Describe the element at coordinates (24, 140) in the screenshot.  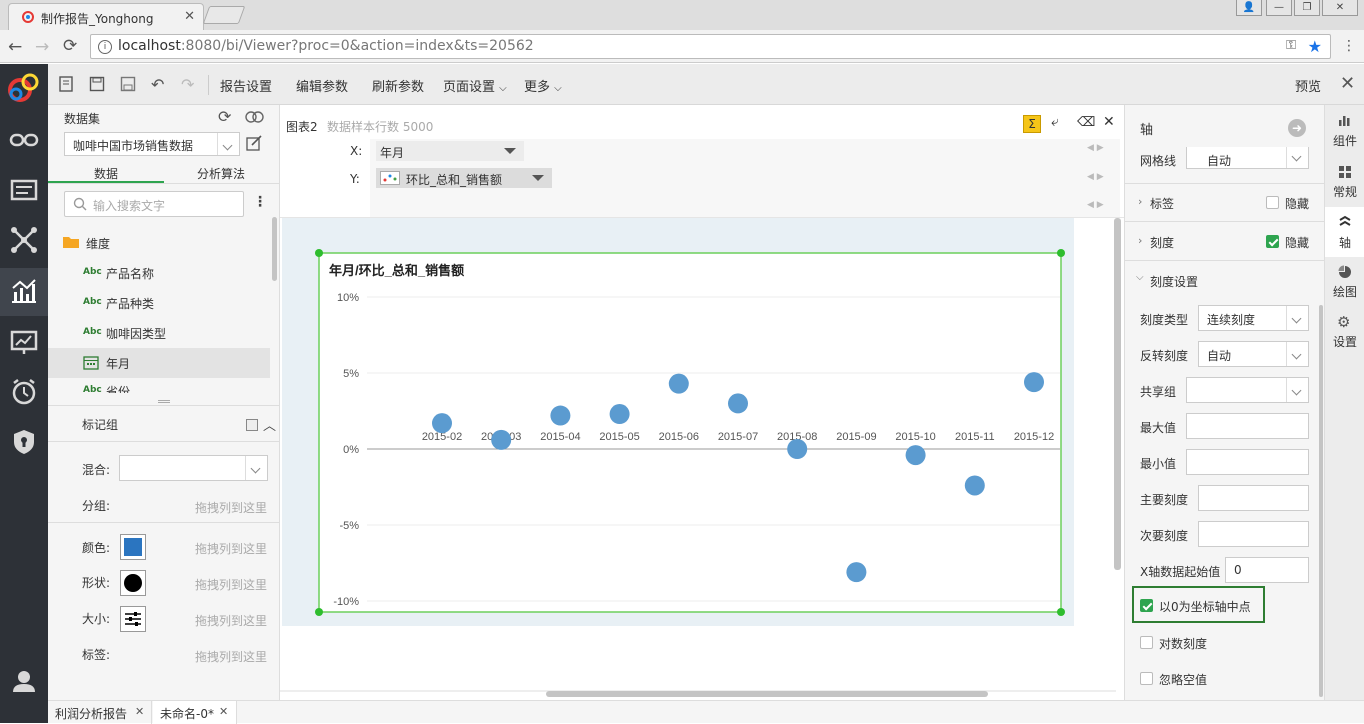
I see `nav-connection-icon` at that location.